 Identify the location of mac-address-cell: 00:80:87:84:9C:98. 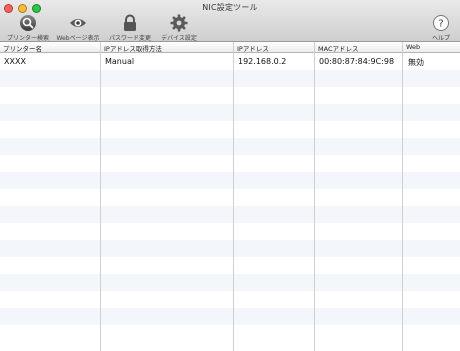
(357, 61).